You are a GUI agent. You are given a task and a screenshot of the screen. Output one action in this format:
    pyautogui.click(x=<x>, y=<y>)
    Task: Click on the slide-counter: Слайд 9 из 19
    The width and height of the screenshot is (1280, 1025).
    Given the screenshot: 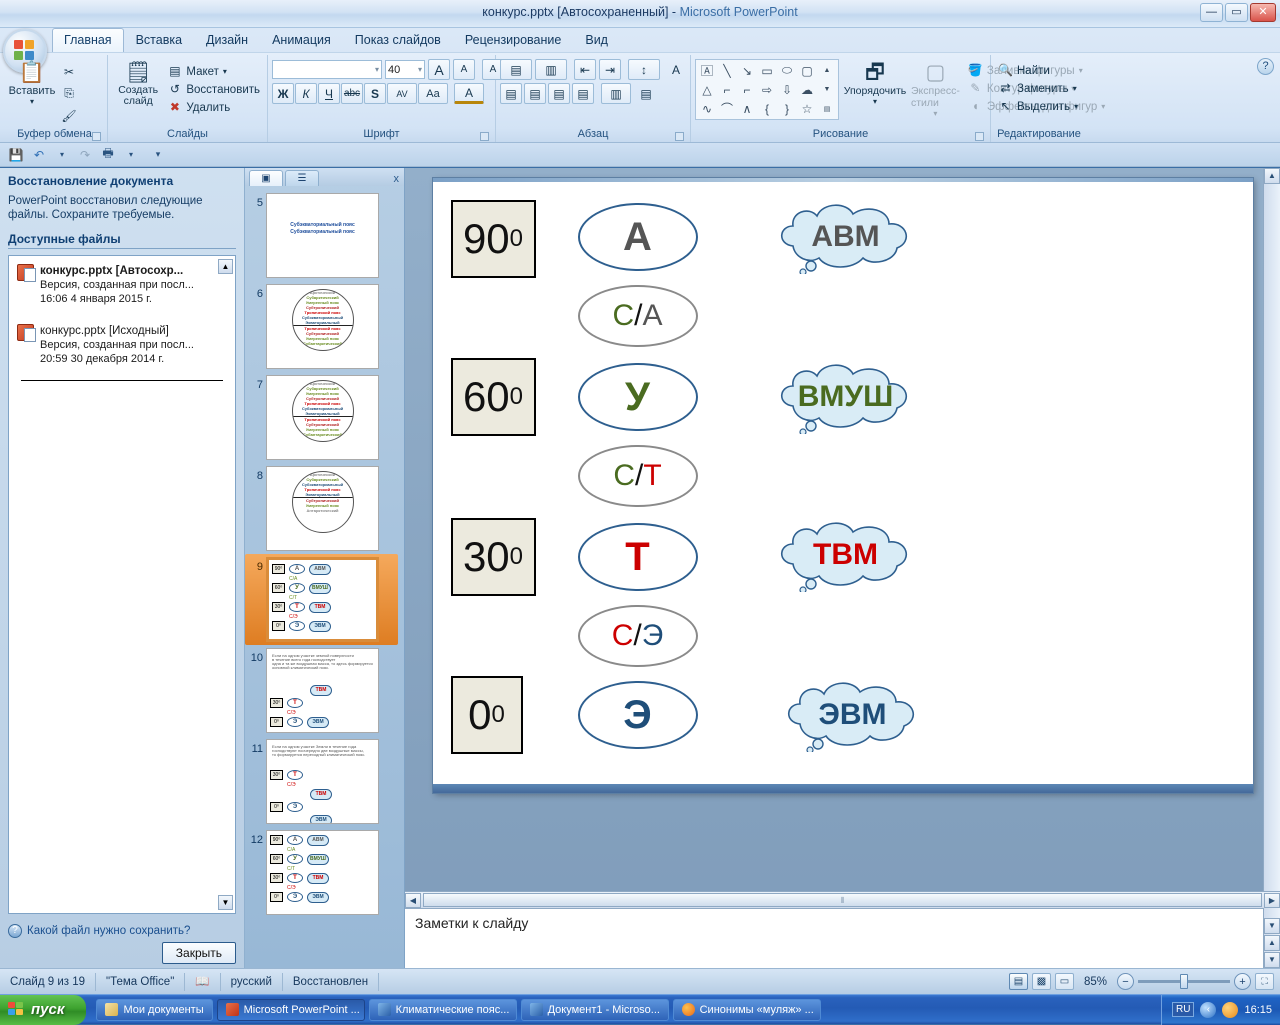 What is the action you would take?
    pyautogui.click(x=48, y=981)
    